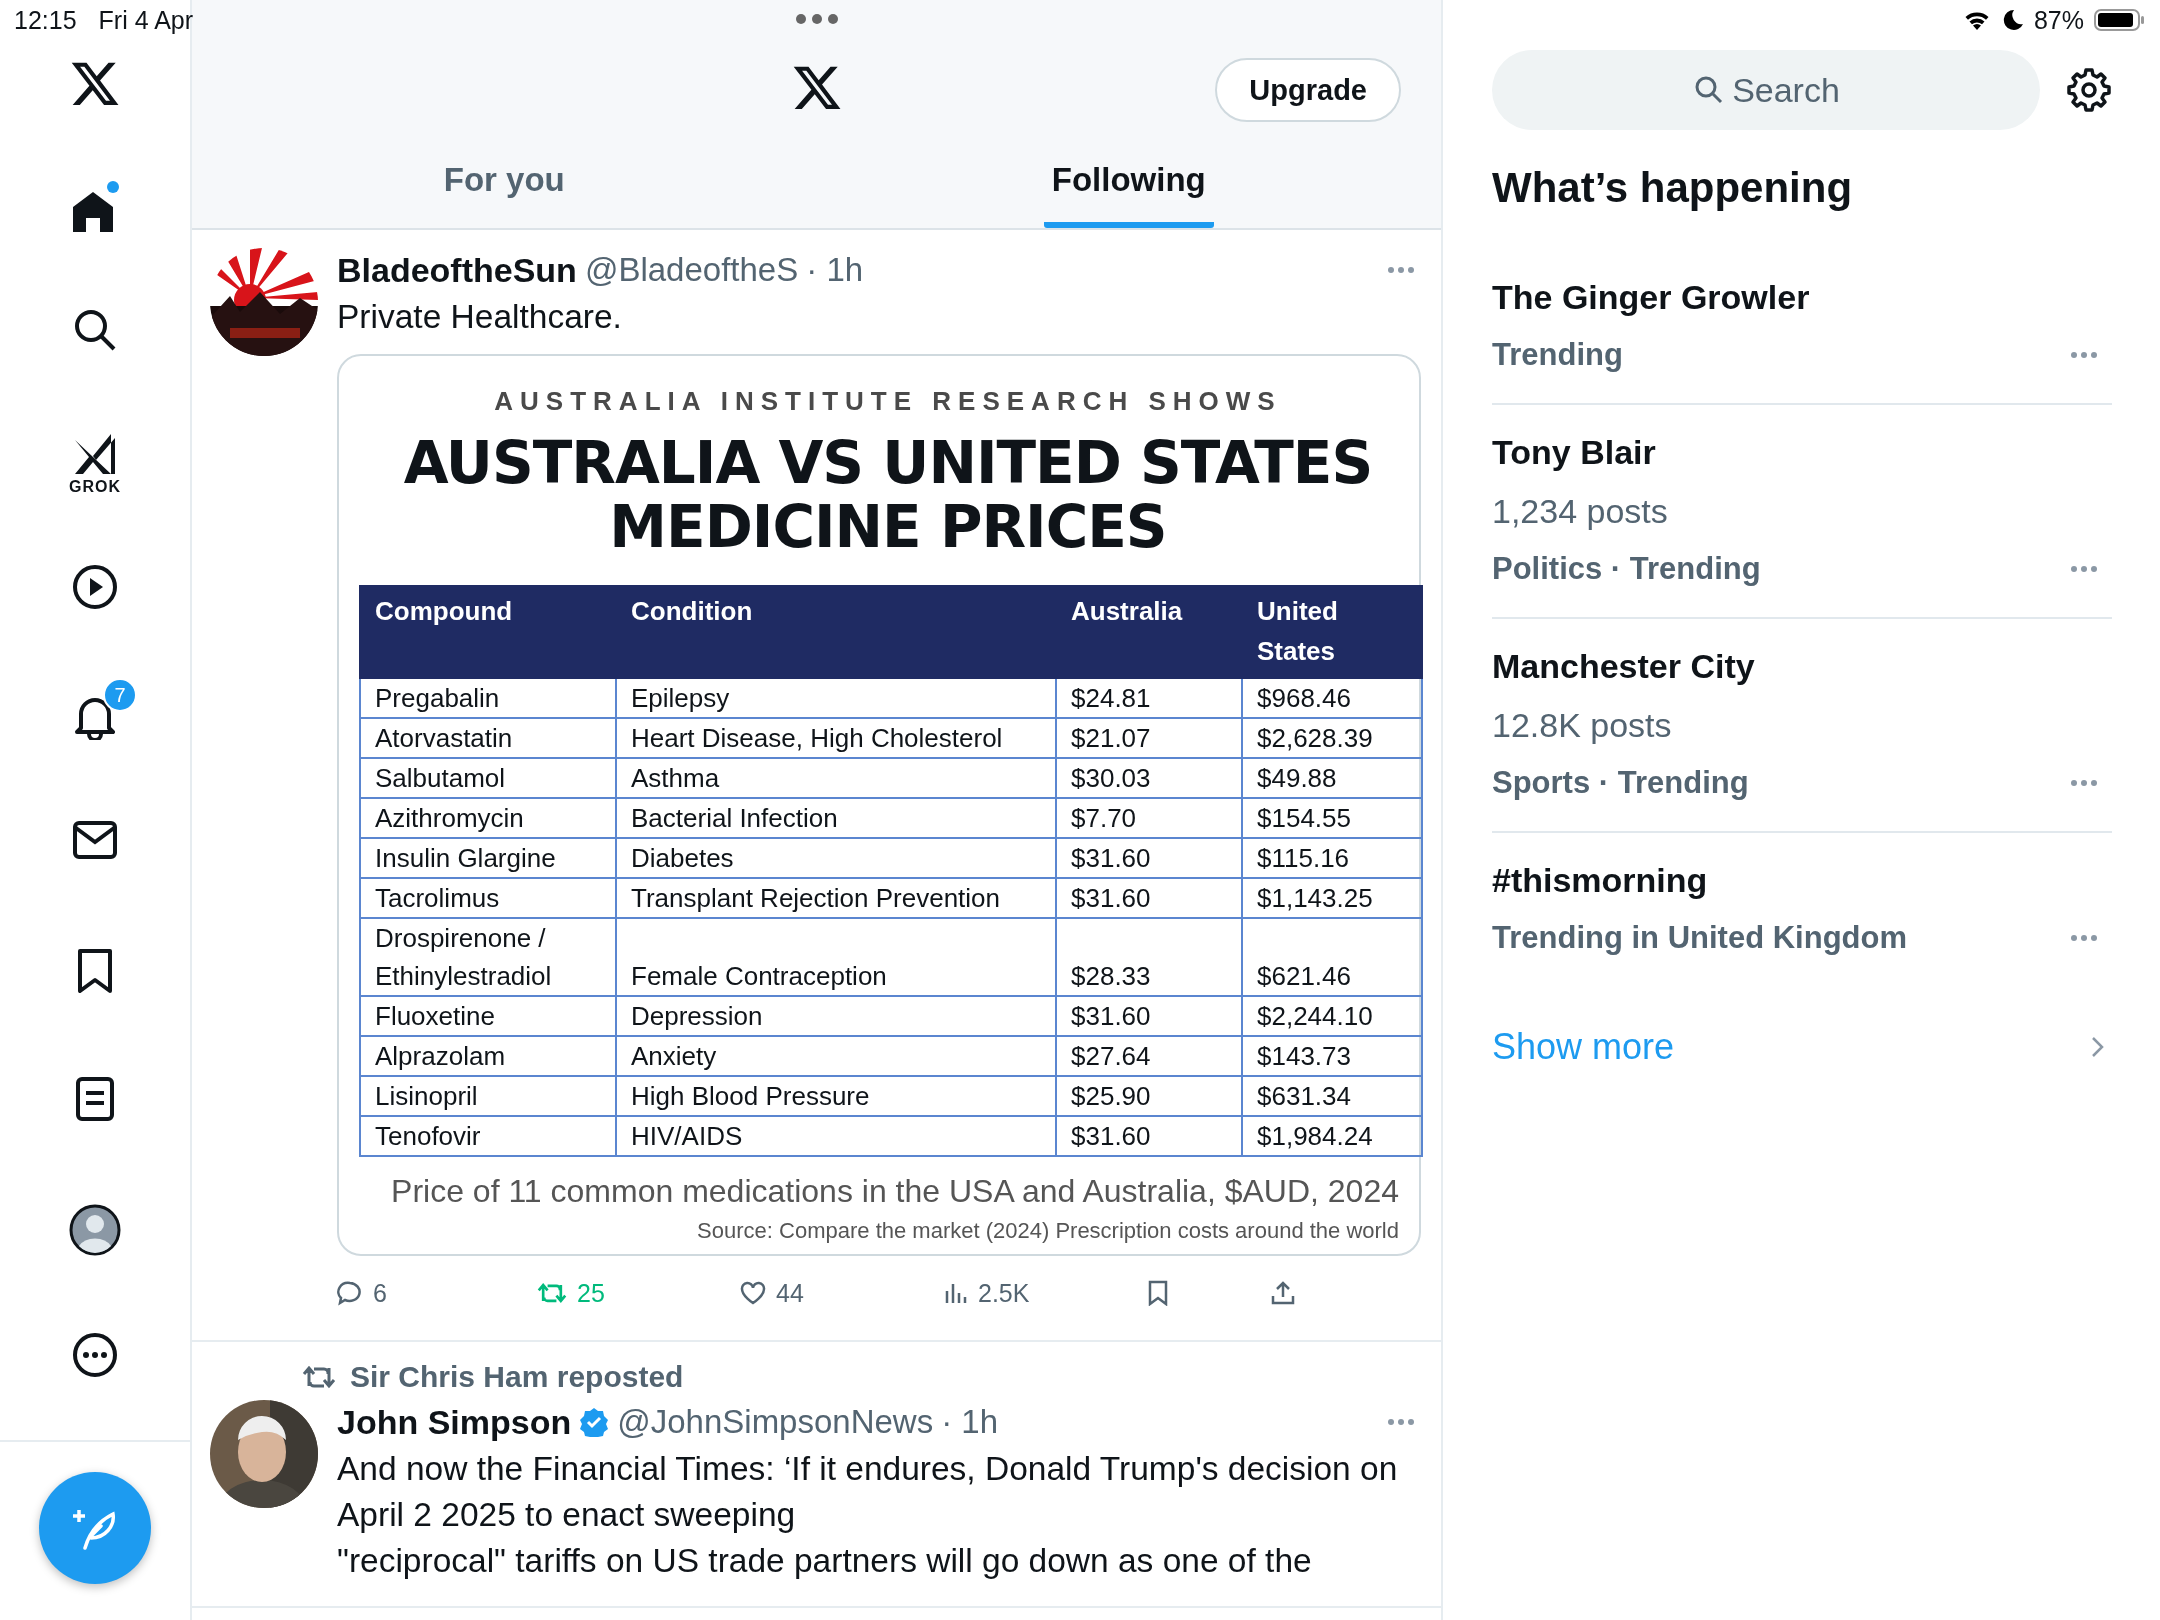  Describe the element at coordinates (488, 1096) in the screenshot. I see `table-cell: Lisinopril` at that location.